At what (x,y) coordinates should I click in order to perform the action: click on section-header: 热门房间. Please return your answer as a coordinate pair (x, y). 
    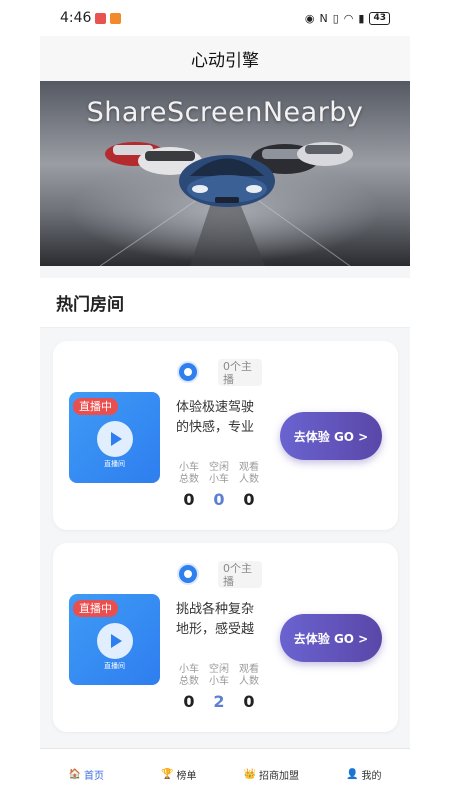
    Looking at the image, I should click on (225, 303).